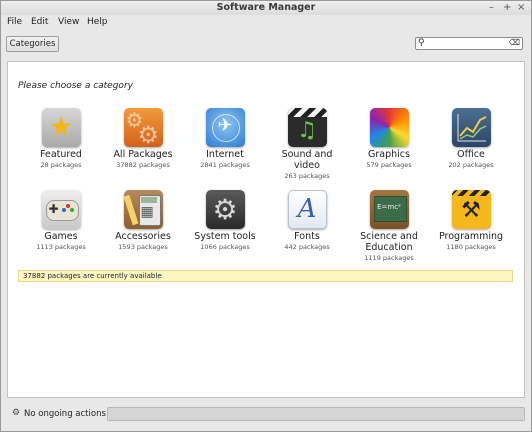 The image size is (532, 432). I want to click on category-count: 1119 packages, so click(389, 258).